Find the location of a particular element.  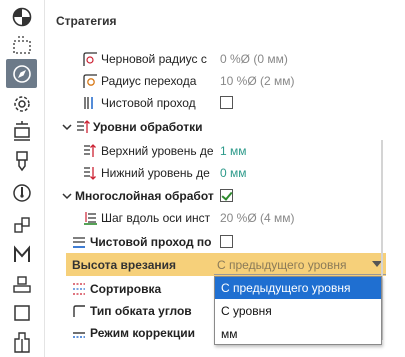

cut-height-combobox: С предыдущего уровня is located at coordinates (300, 264).